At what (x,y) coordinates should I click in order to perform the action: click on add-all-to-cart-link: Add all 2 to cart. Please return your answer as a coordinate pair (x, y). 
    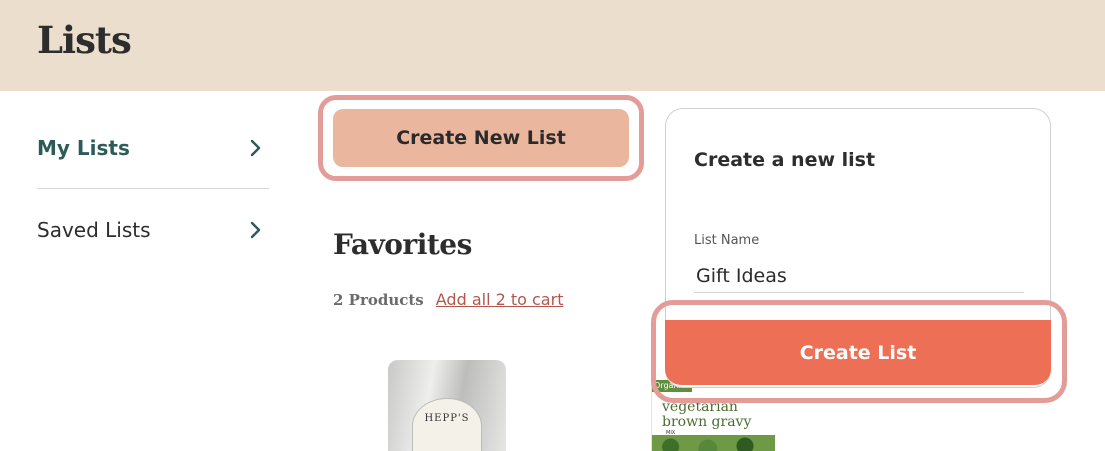
    Looking at the image, I should click on (500, 299).